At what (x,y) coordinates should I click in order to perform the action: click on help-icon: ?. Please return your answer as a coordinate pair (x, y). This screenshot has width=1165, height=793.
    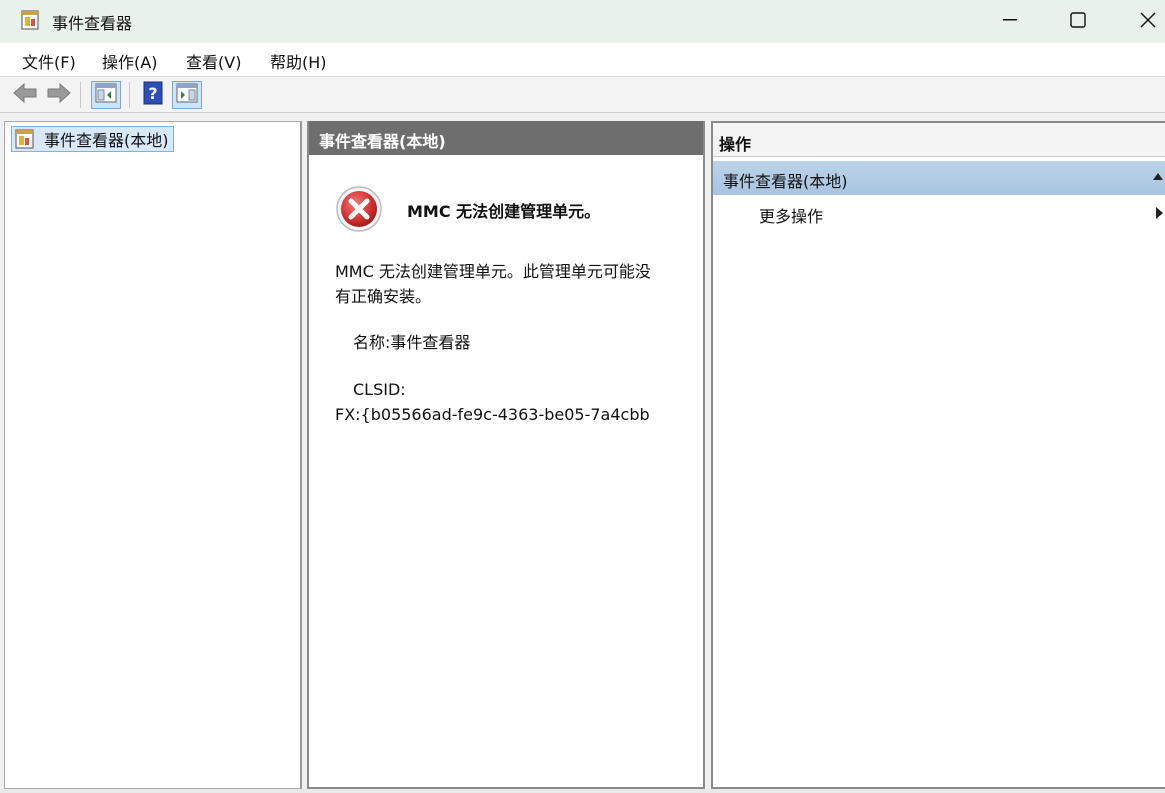
    Looking at the image, I should click on (153, 95).